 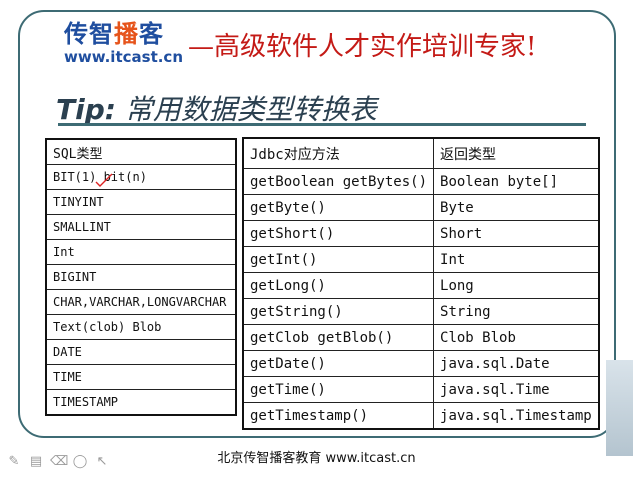 What do you see at coordinates (102, 462) in the screenshot?
I see `pointer-icon: ↖` at bounding box center [102, 462].